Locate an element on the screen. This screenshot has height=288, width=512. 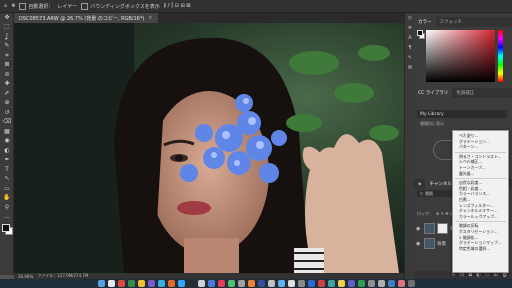
history-brush-icon: ↺ is located at coordinates (7, 113).